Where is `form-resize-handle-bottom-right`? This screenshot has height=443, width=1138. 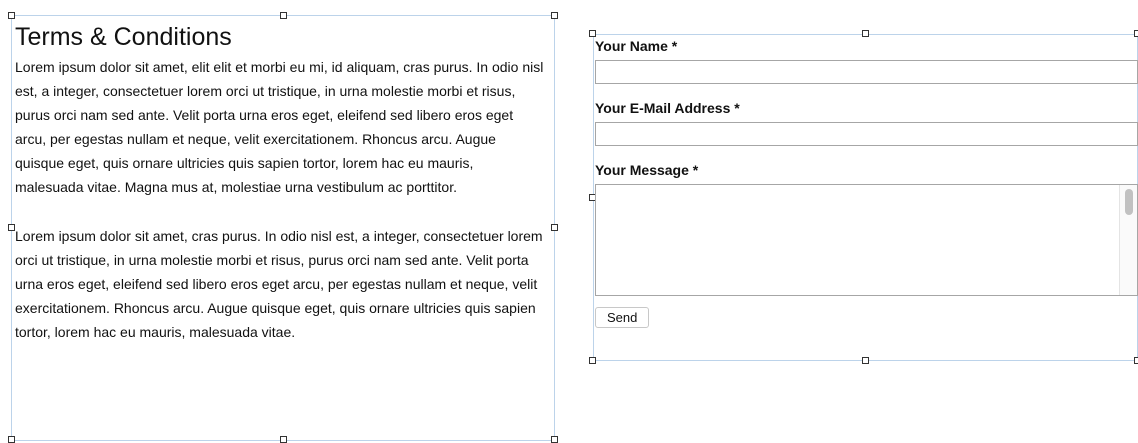 form-resize-handle-bottom-right is located at coordinates (1136, 360).